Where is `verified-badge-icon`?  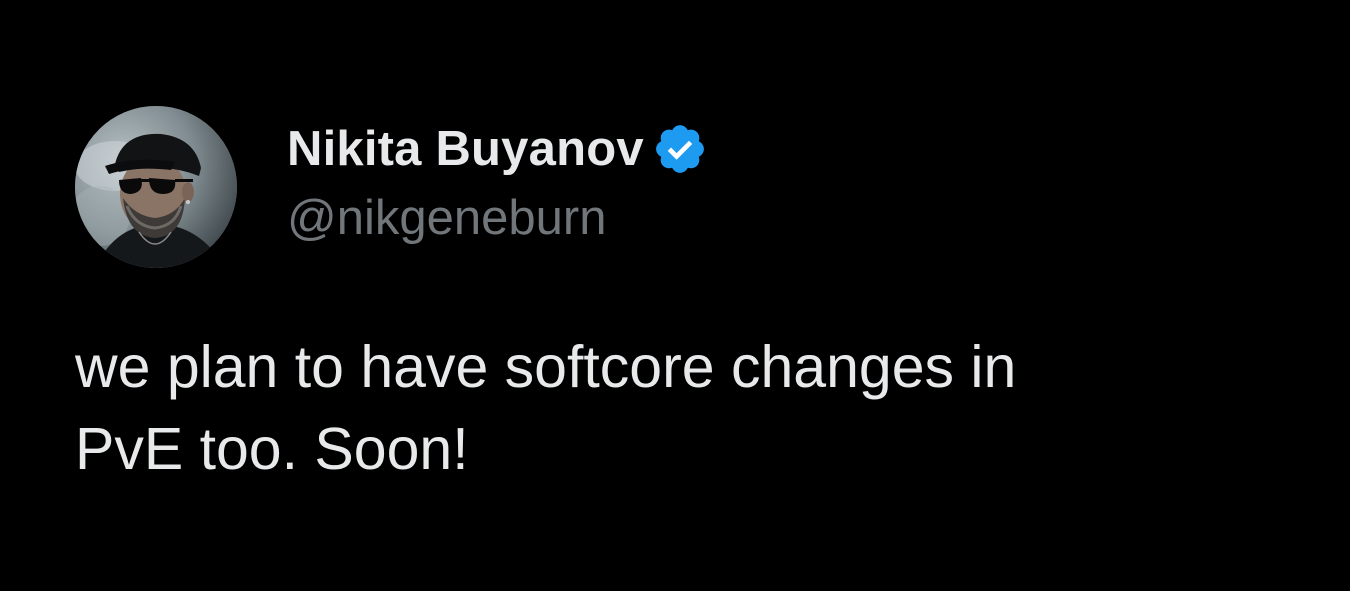
verified-badge-icon is located at coordinates (680, 149).